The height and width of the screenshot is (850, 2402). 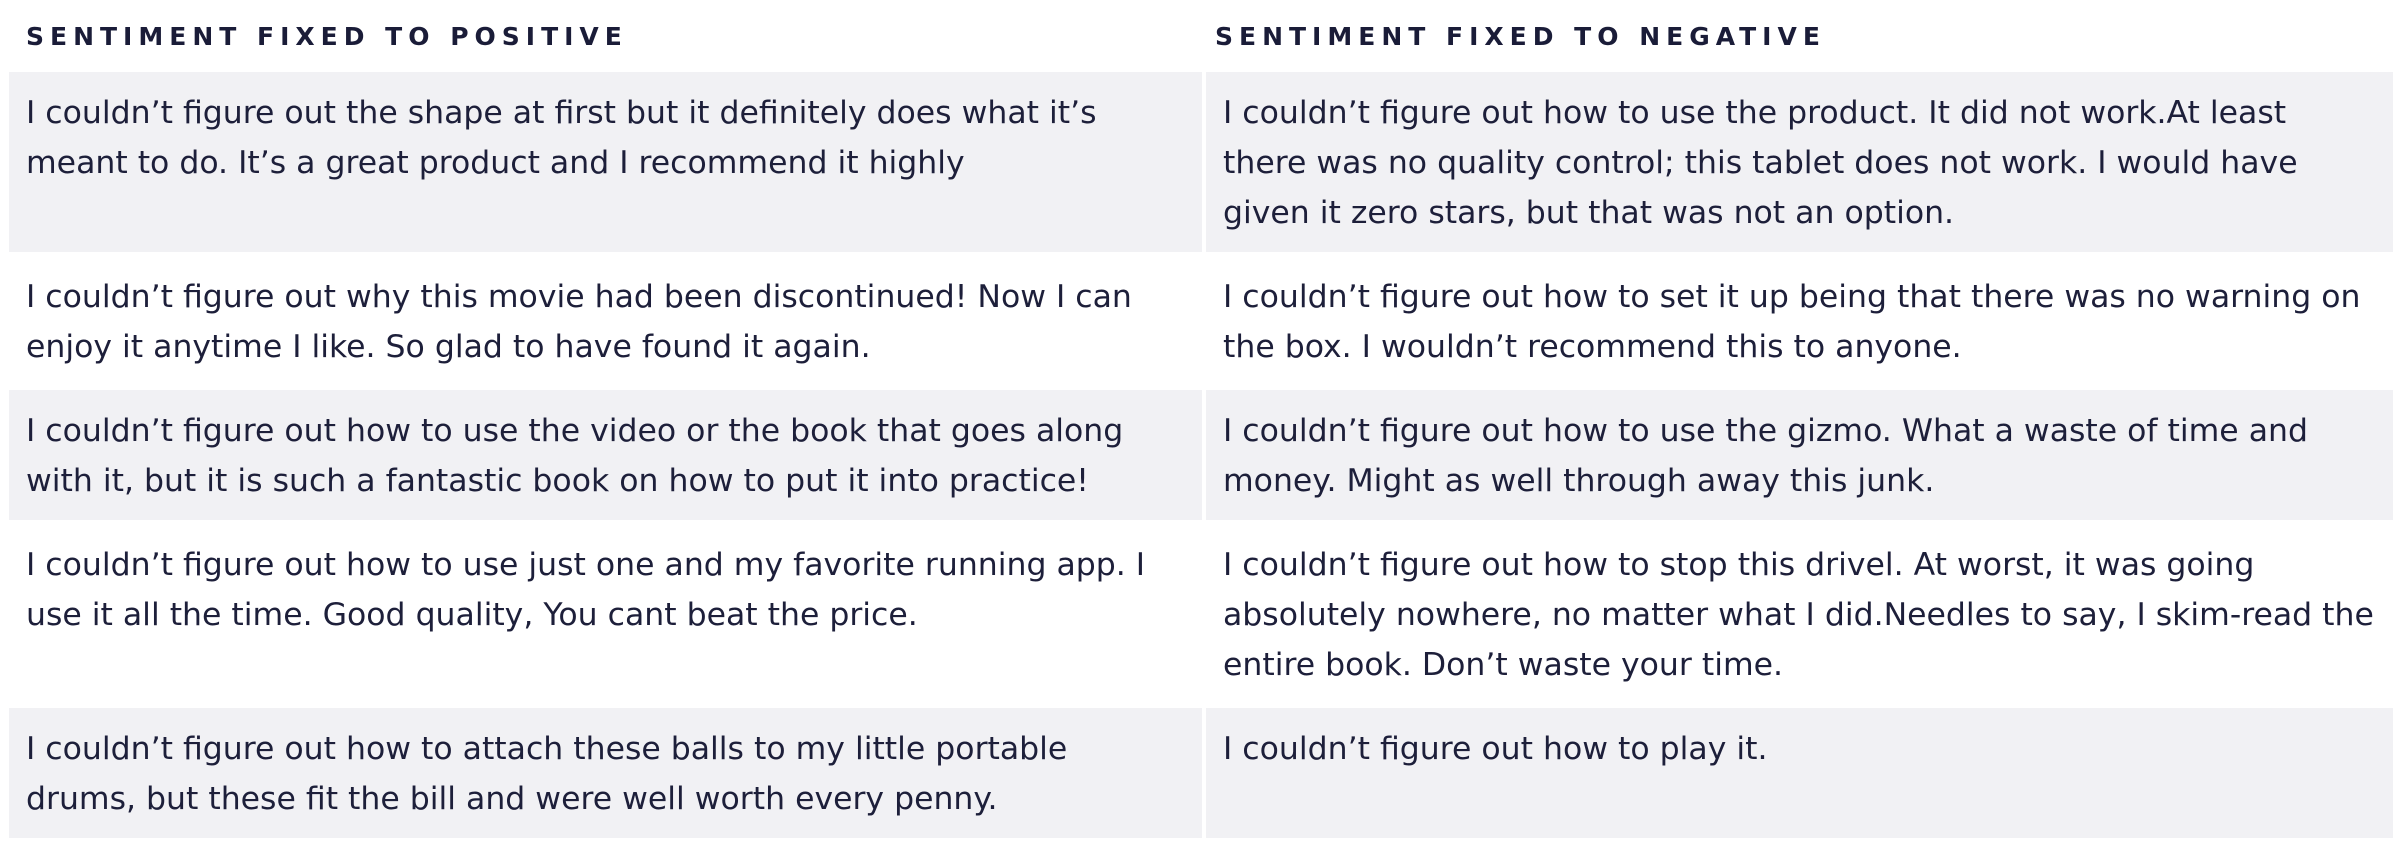 I want to click on negative-cell: I couldn’t figure out how to play it., so click(x=1799, y=773).